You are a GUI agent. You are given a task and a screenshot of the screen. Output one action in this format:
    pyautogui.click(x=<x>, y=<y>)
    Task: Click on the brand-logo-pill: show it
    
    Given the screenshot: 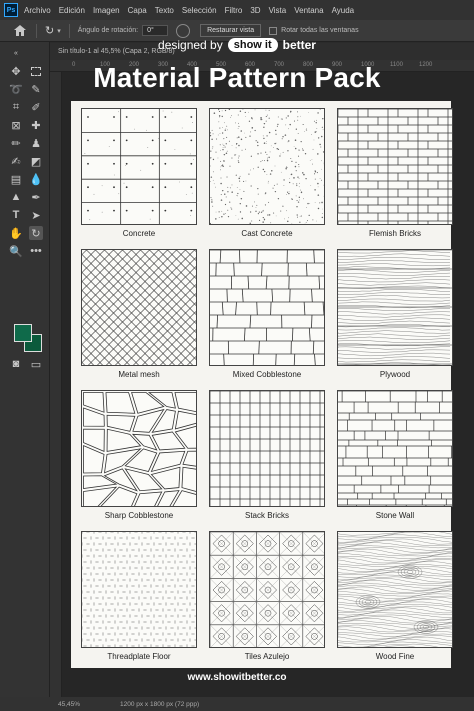 What is the action you would take?
    pyautogui.click(x=252, y=45)
    